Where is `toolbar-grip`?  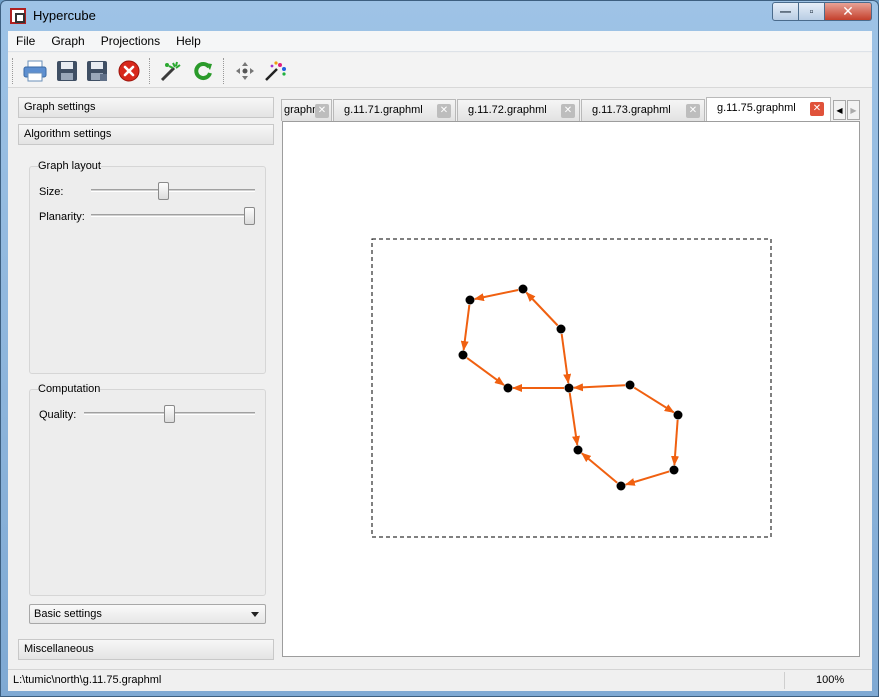 toolbar-grip is located at coordinates (13, 71).